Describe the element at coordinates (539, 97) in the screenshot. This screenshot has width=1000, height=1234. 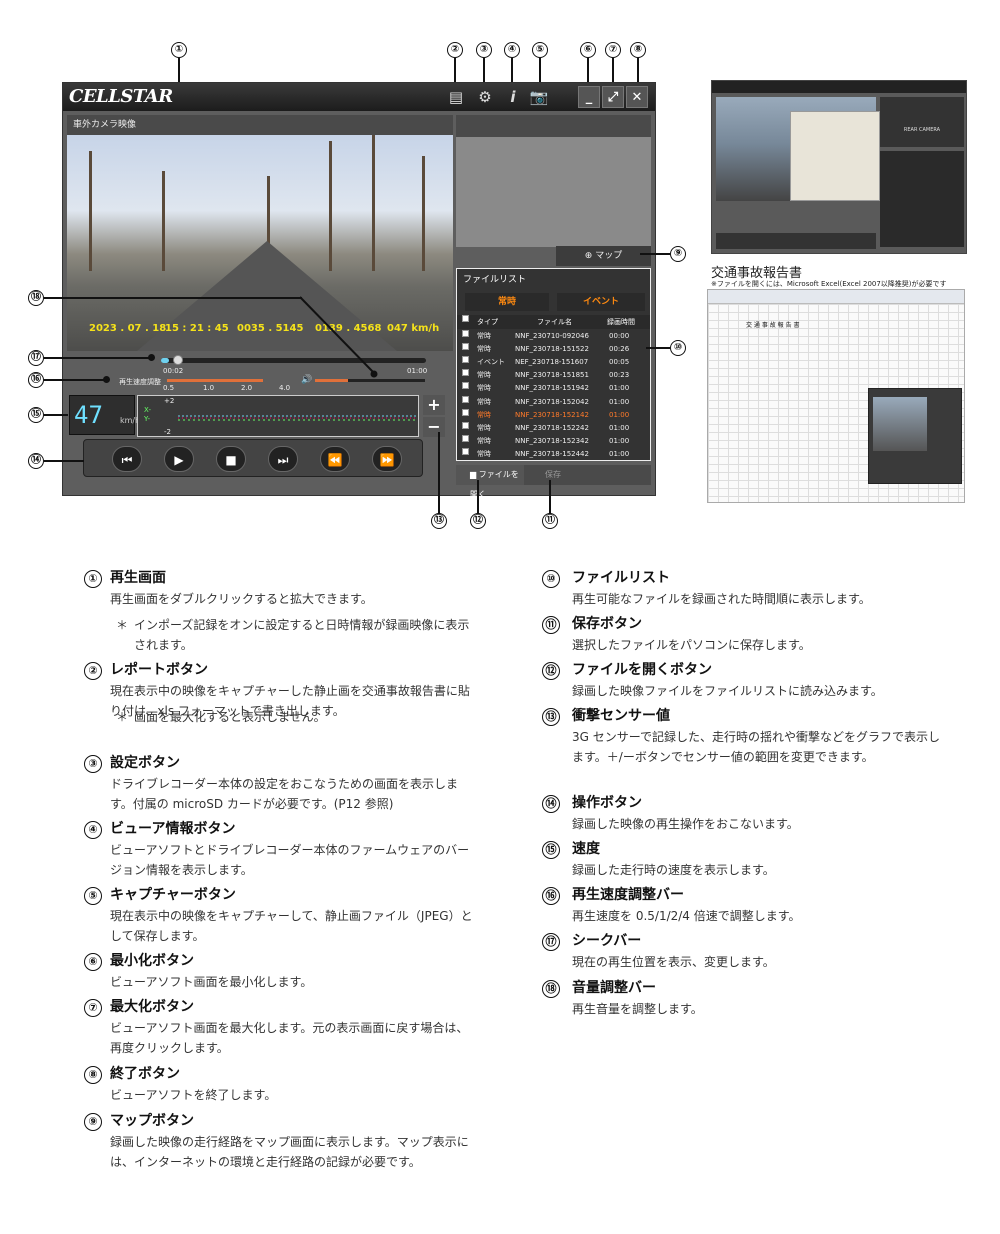
I see `camera-icon: 📷` at that location.